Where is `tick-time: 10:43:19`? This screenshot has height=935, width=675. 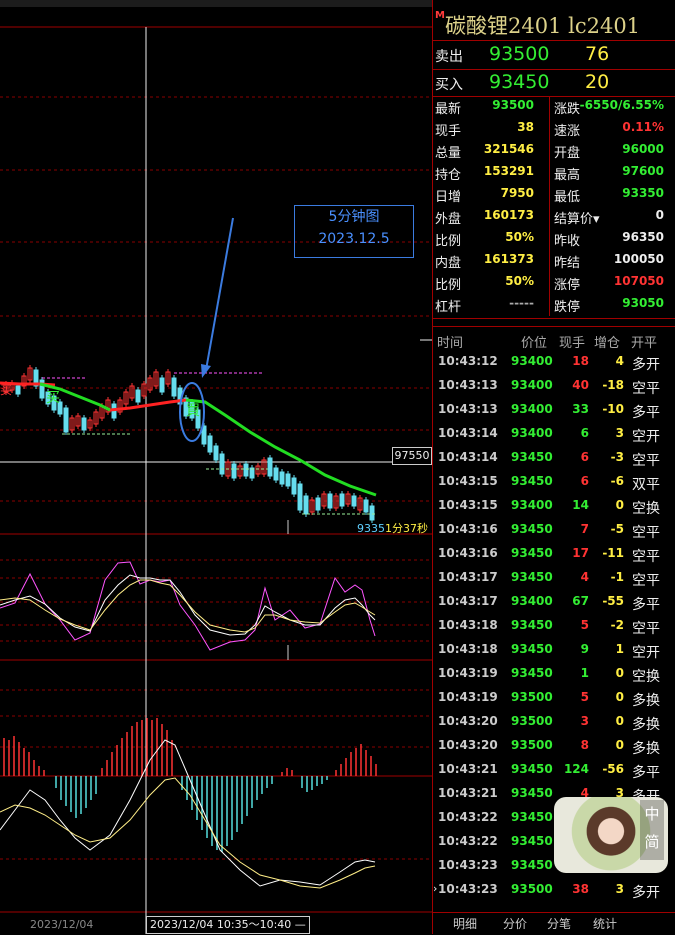
tick-time: 10:43:19 is located at coordinates (468, 673).